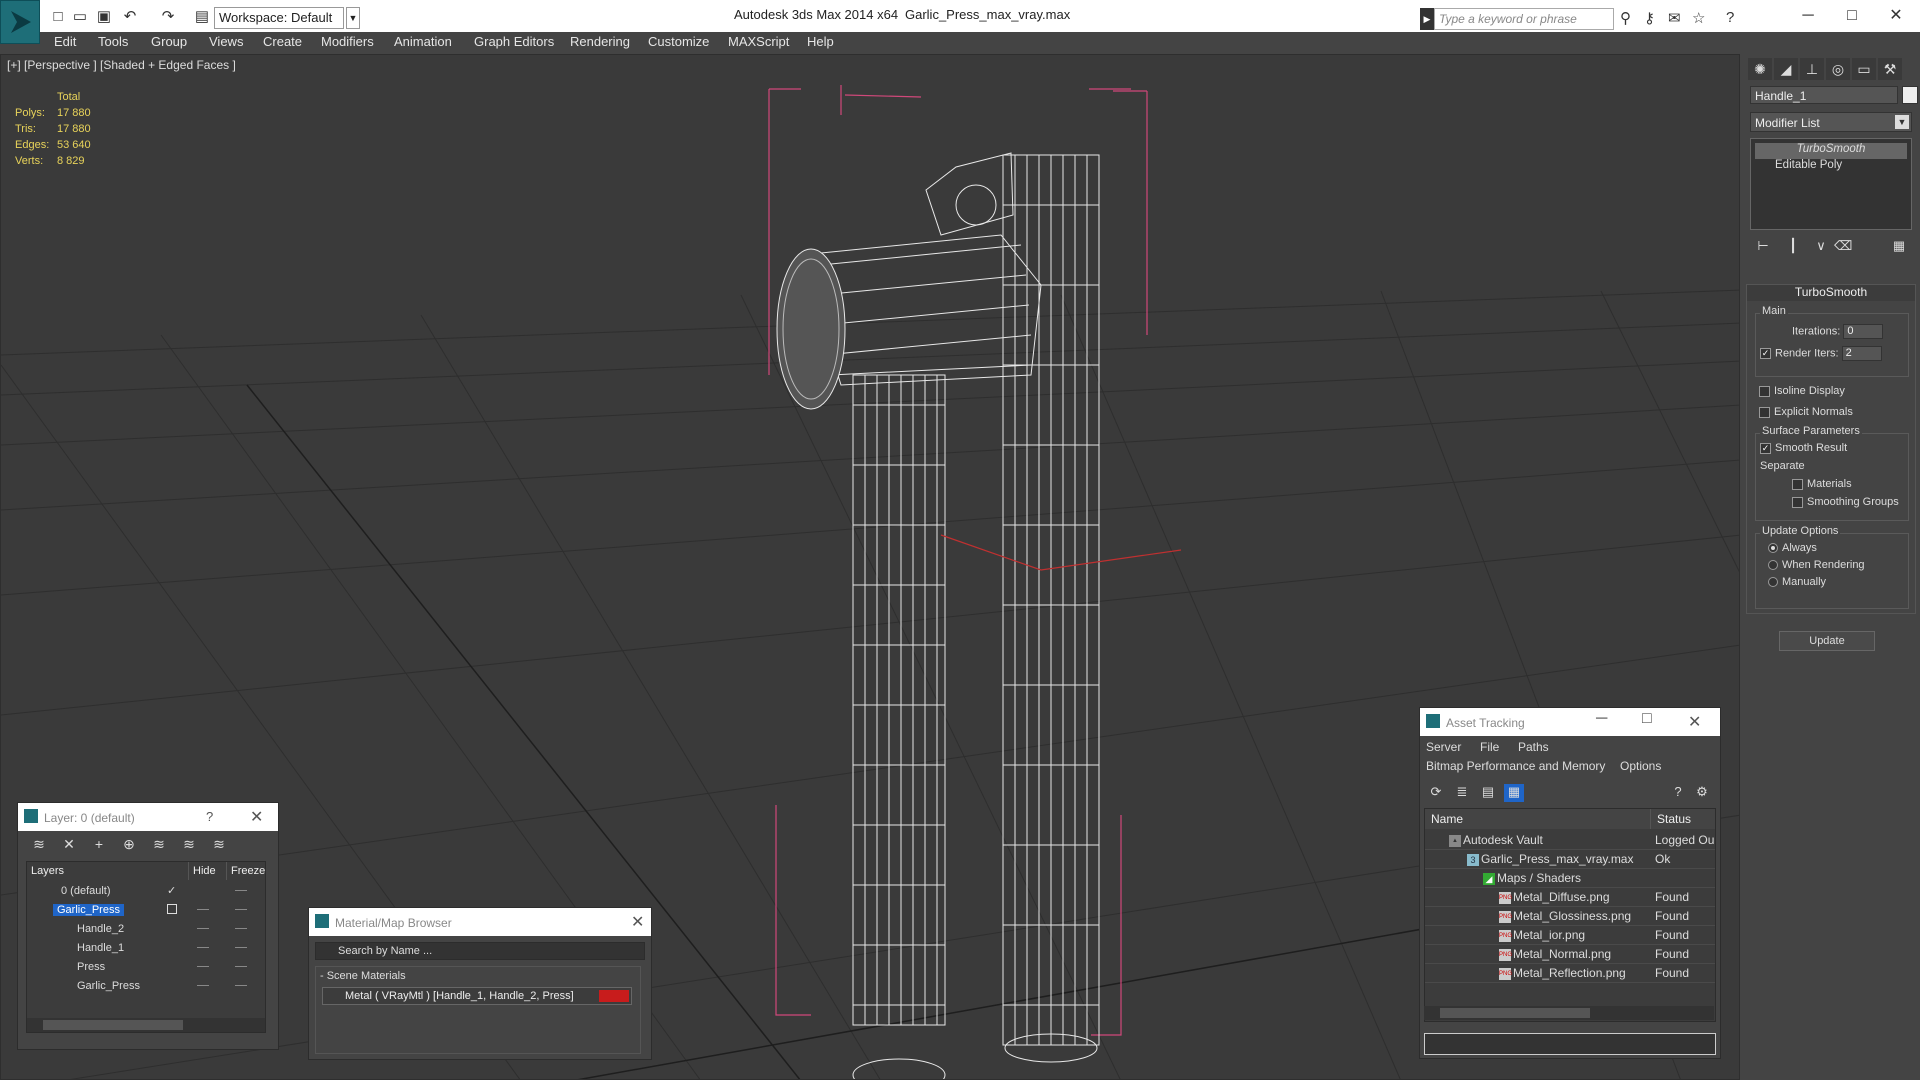 This screenshot has width=1920, height=1080. What do you see at coordinates (202, 17) in the screenshot?
I see `project-folder-icon: ▤` at bounding box center [202, 17].